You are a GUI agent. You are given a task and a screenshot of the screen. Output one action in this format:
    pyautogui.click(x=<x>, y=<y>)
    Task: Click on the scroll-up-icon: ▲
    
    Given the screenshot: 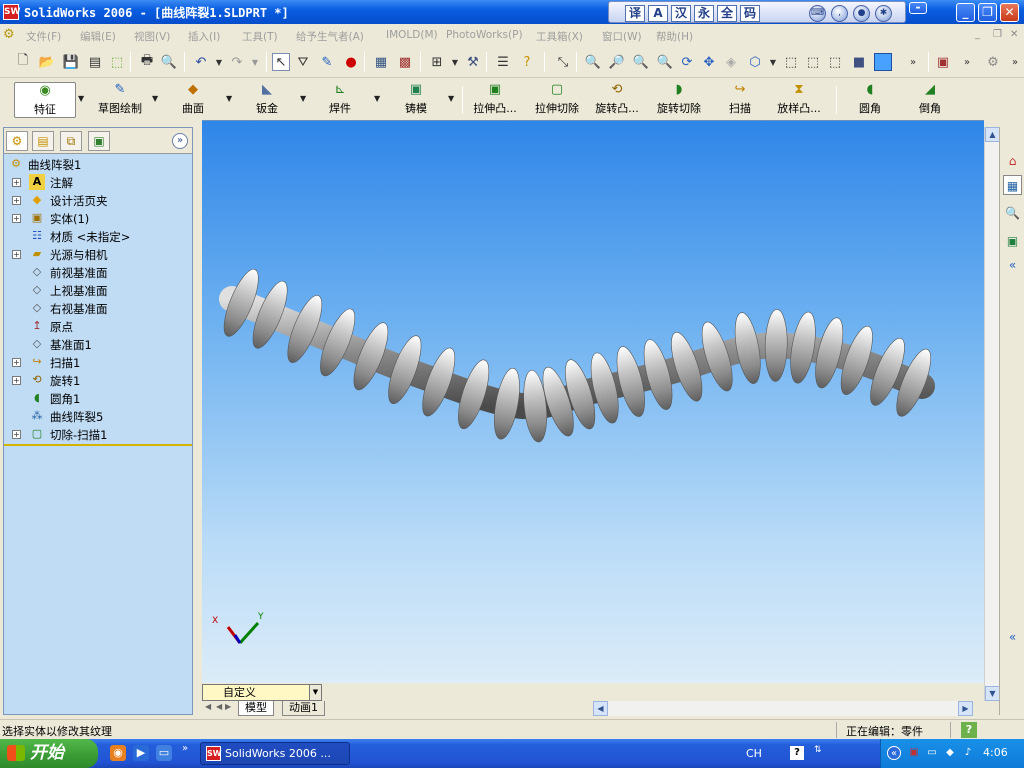 What is the action you would take?
    pyautogui.click(x=992, y=134)
    